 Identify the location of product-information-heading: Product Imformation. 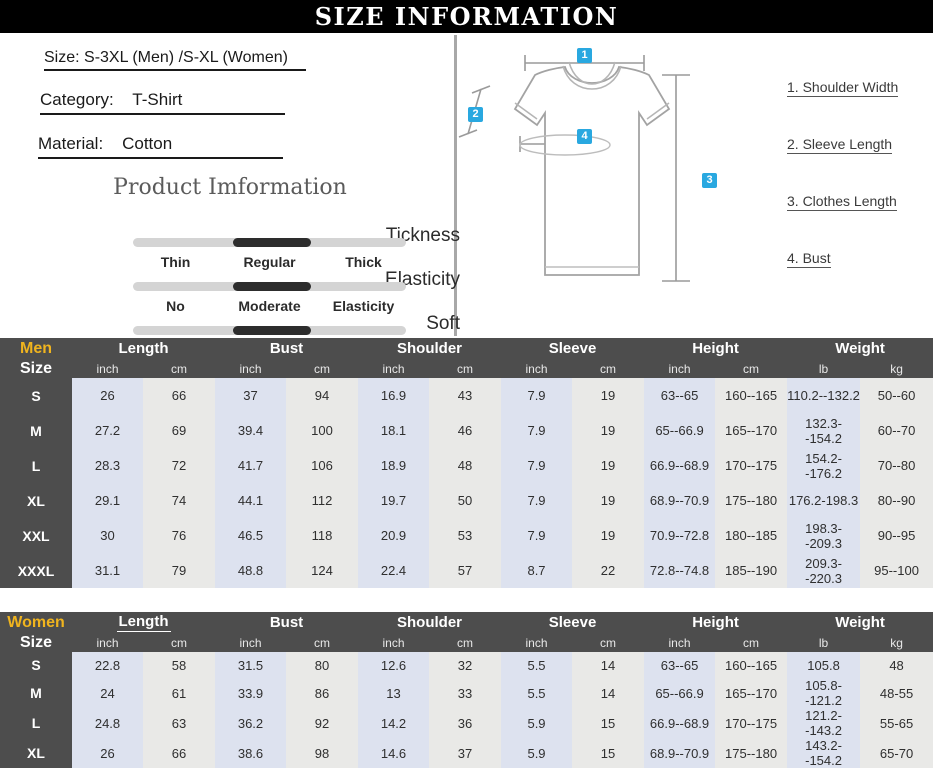
(230, 187).